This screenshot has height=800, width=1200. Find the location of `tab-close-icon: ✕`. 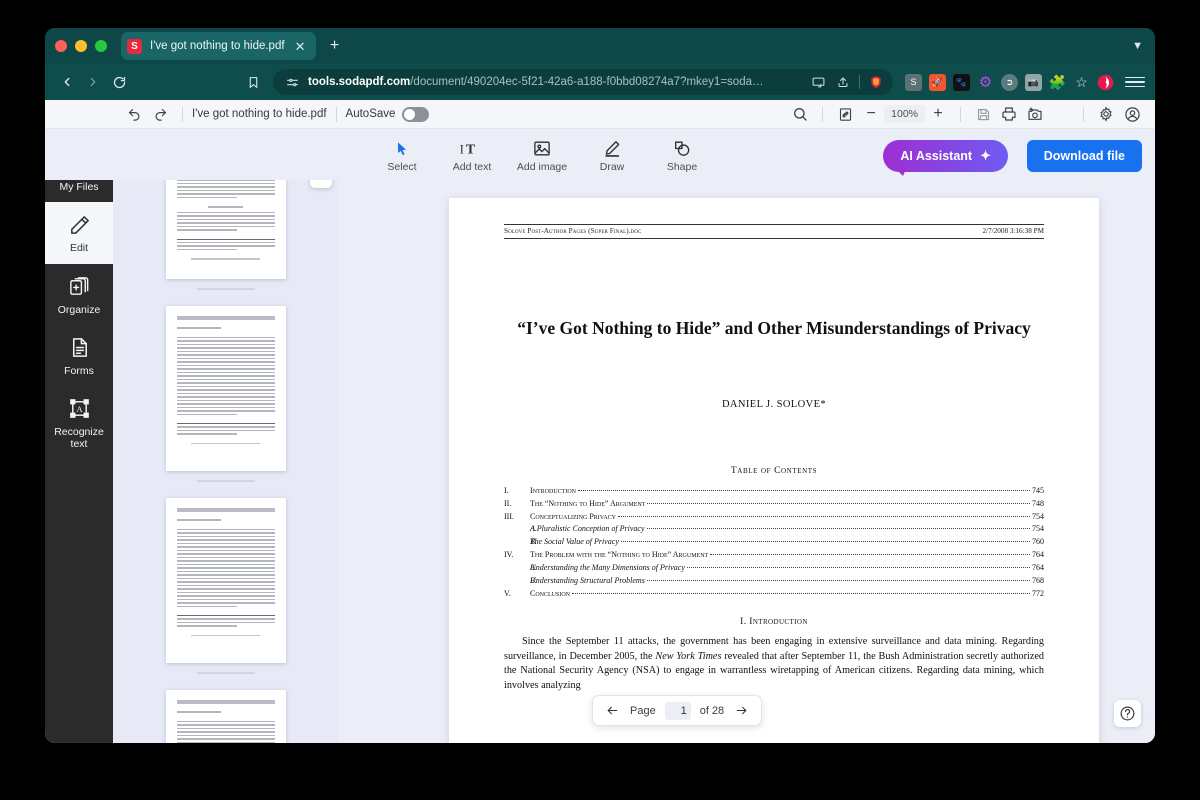

tab-close-icon: ✕ is located at coordinates (300, 46).